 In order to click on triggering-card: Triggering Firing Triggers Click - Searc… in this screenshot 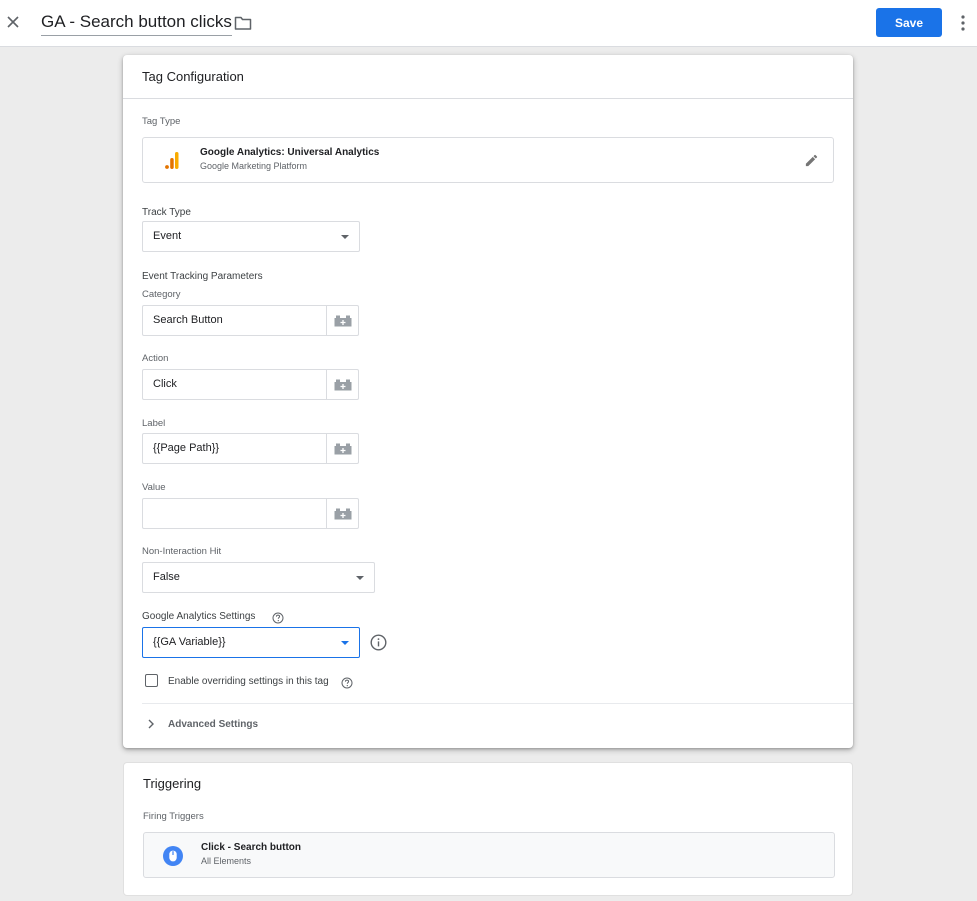, I will do `click(488, 829)`.